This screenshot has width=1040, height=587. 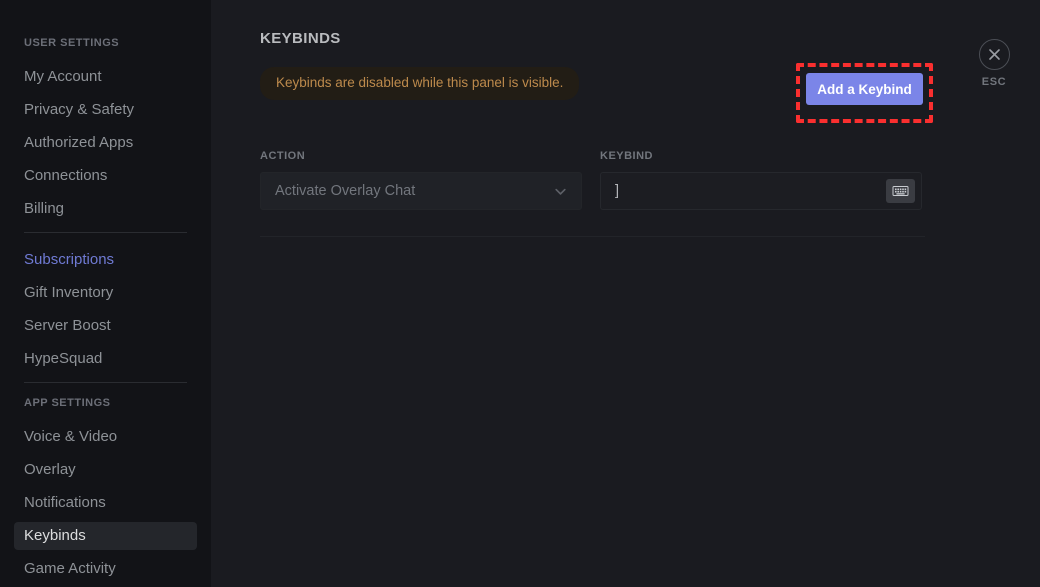 I want to click on keyboard-icon, so click(x=900, y=191).